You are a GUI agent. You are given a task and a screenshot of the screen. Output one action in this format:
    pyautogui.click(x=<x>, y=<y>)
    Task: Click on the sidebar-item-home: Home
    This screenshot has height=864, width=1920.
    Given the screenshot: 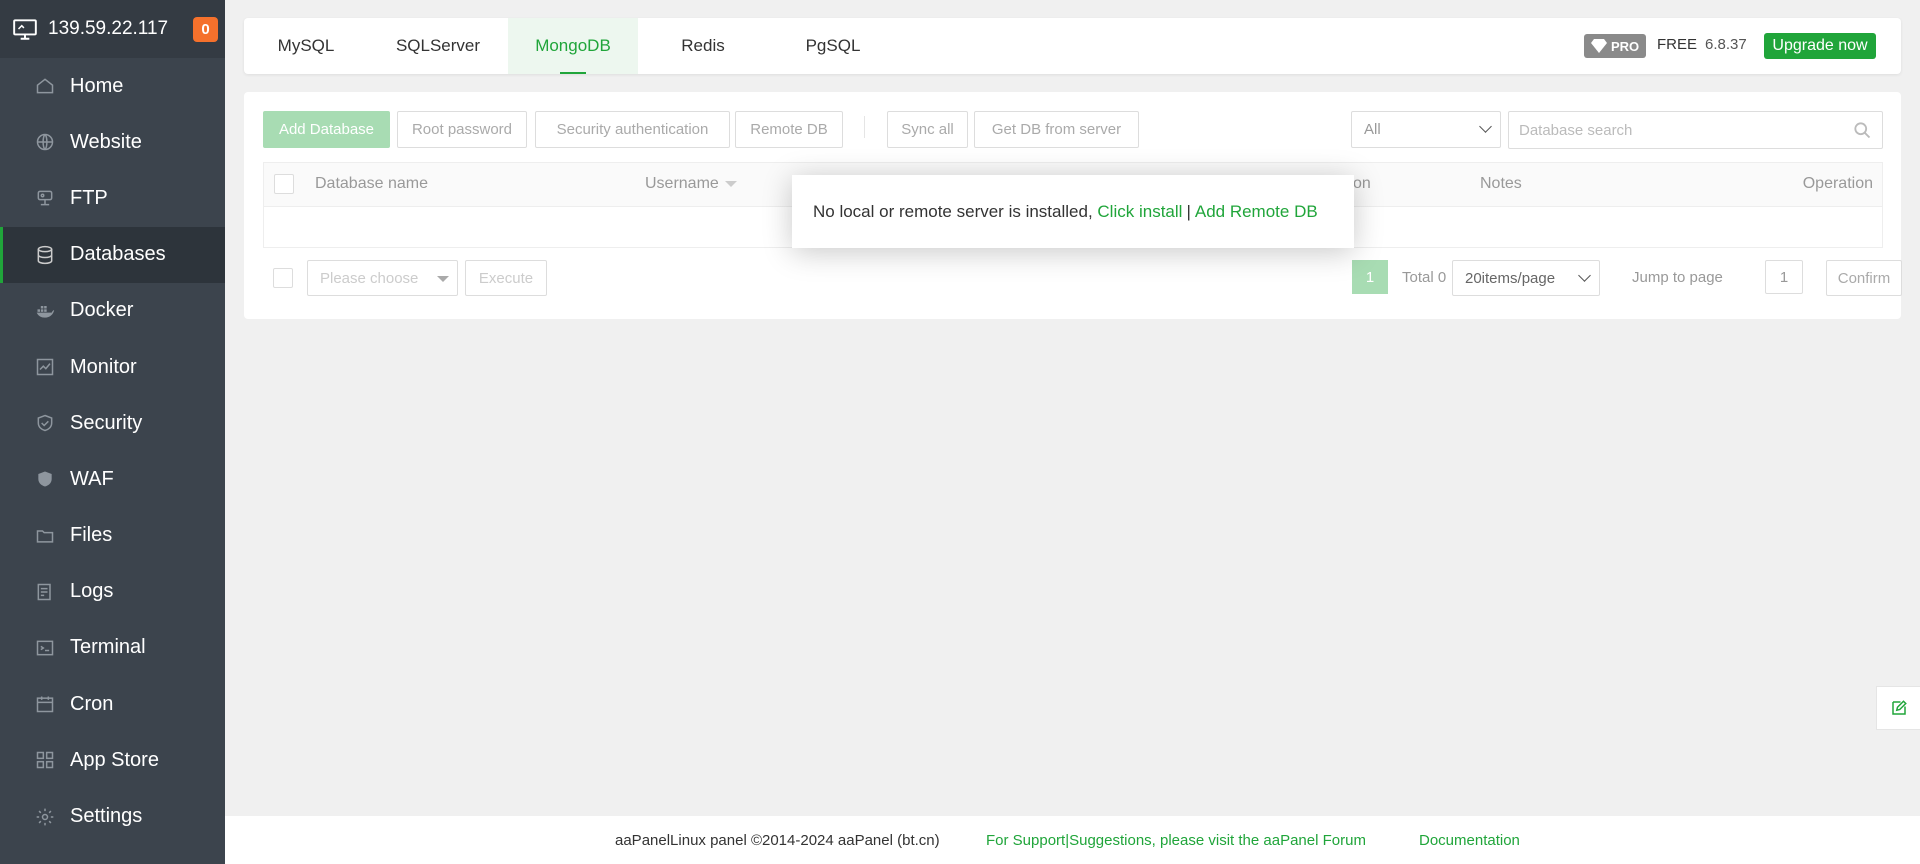 What is the action you would take?
    pyautogui.click(x=112, y=86)
    